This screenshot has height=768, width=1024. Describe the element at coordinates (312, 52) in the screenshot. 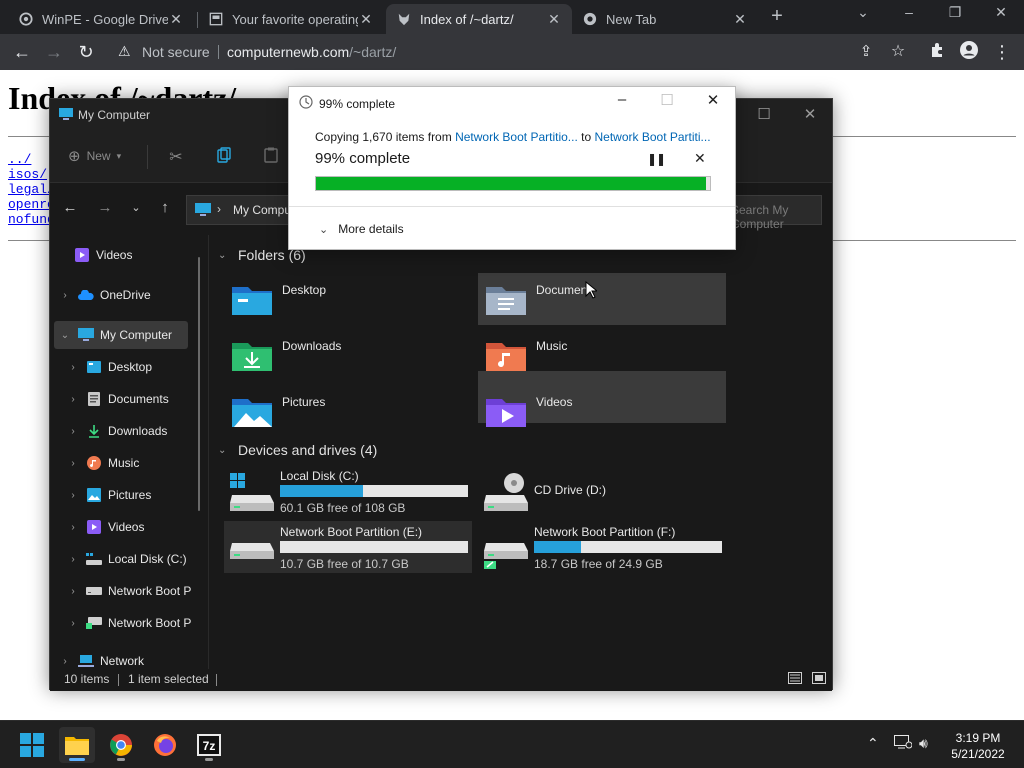

I see `url-text: computernewb.com/~dartz/` at that location.